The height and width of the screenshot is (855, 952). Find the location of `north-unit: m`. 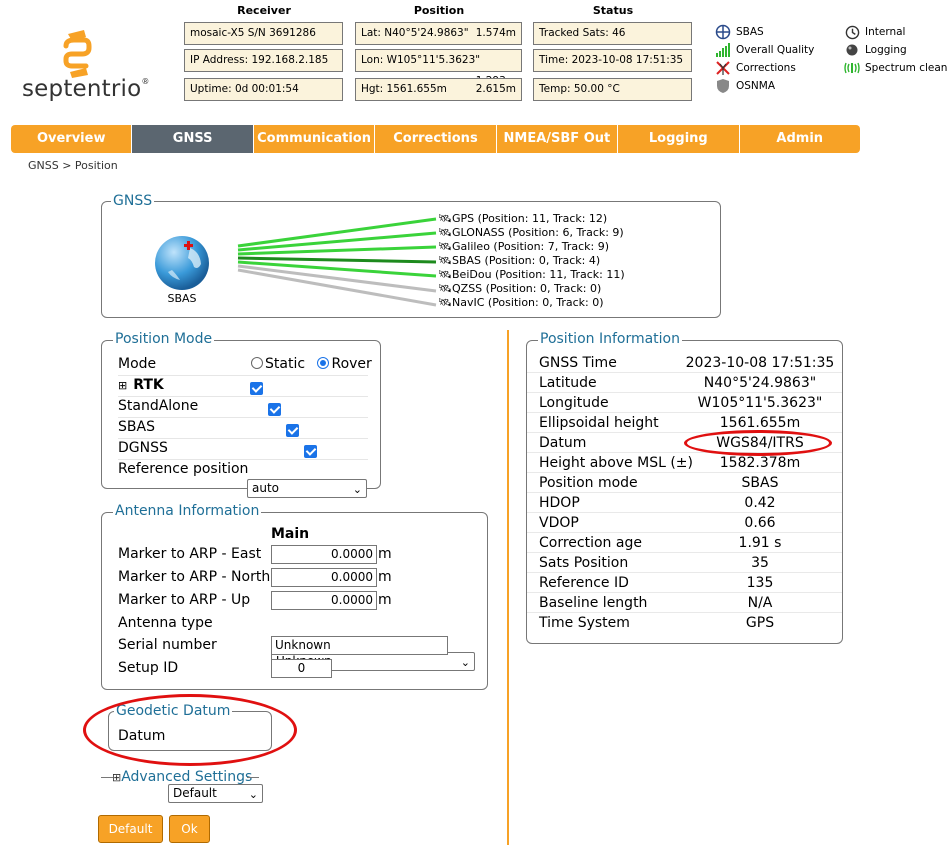

north-unit: m is located at coordinates (385, 577).